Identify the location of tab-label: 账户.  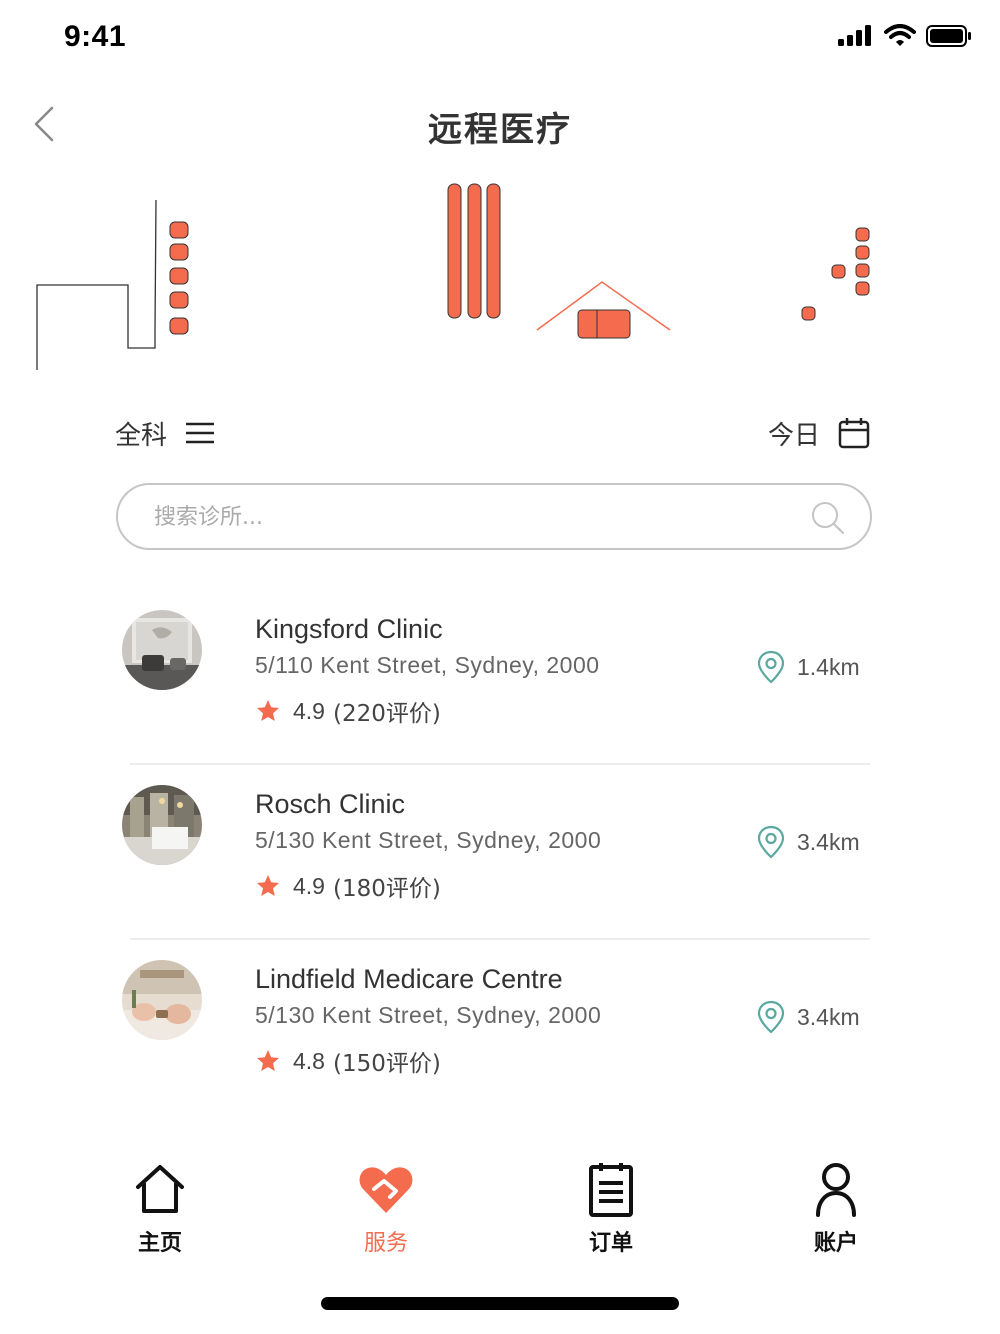
(835, 1243).